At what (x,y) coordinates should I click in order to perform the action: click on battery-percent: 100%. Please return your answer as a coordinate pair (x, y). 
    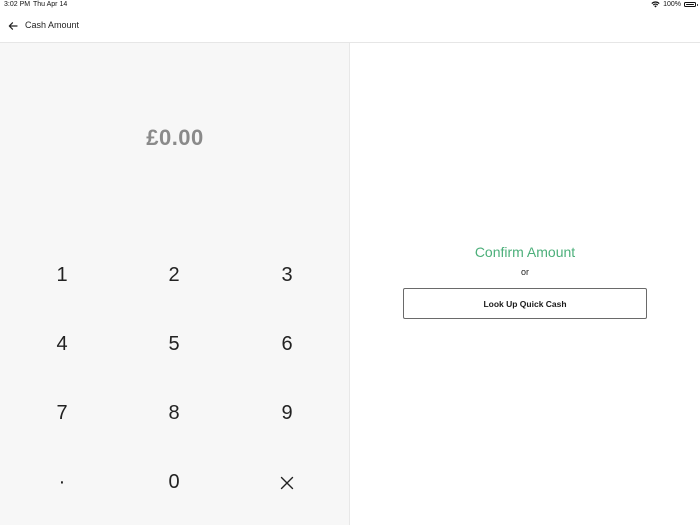
    Looking at the image, I should click on (672, 4).